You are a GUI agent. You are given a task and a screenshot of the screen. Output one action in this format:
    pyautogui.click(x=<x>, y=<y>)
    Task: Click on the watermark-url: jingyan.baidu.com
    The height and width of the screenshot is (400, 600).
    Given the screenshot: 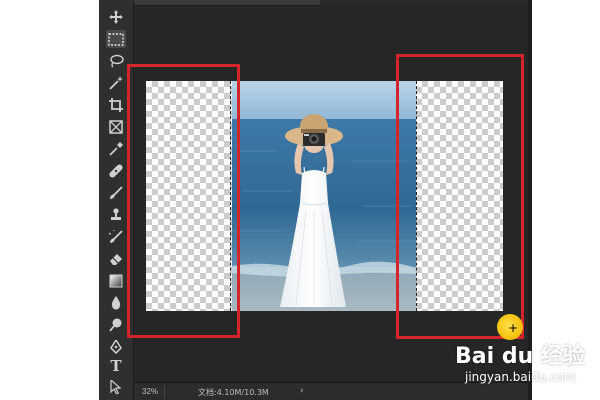 What is the action you would take?
    pyautogui.click(x=520, y=377)
    